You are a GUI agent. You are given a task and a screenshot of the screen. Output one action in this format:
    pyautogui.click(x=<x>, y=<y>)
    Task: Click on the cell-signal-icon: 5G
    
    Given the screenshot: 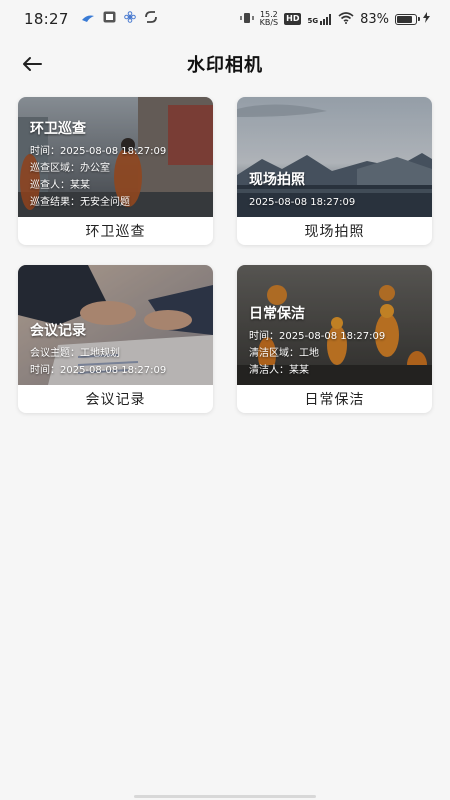 What is the action you would take?
    pyautogui.click(x=319, y=19)
    